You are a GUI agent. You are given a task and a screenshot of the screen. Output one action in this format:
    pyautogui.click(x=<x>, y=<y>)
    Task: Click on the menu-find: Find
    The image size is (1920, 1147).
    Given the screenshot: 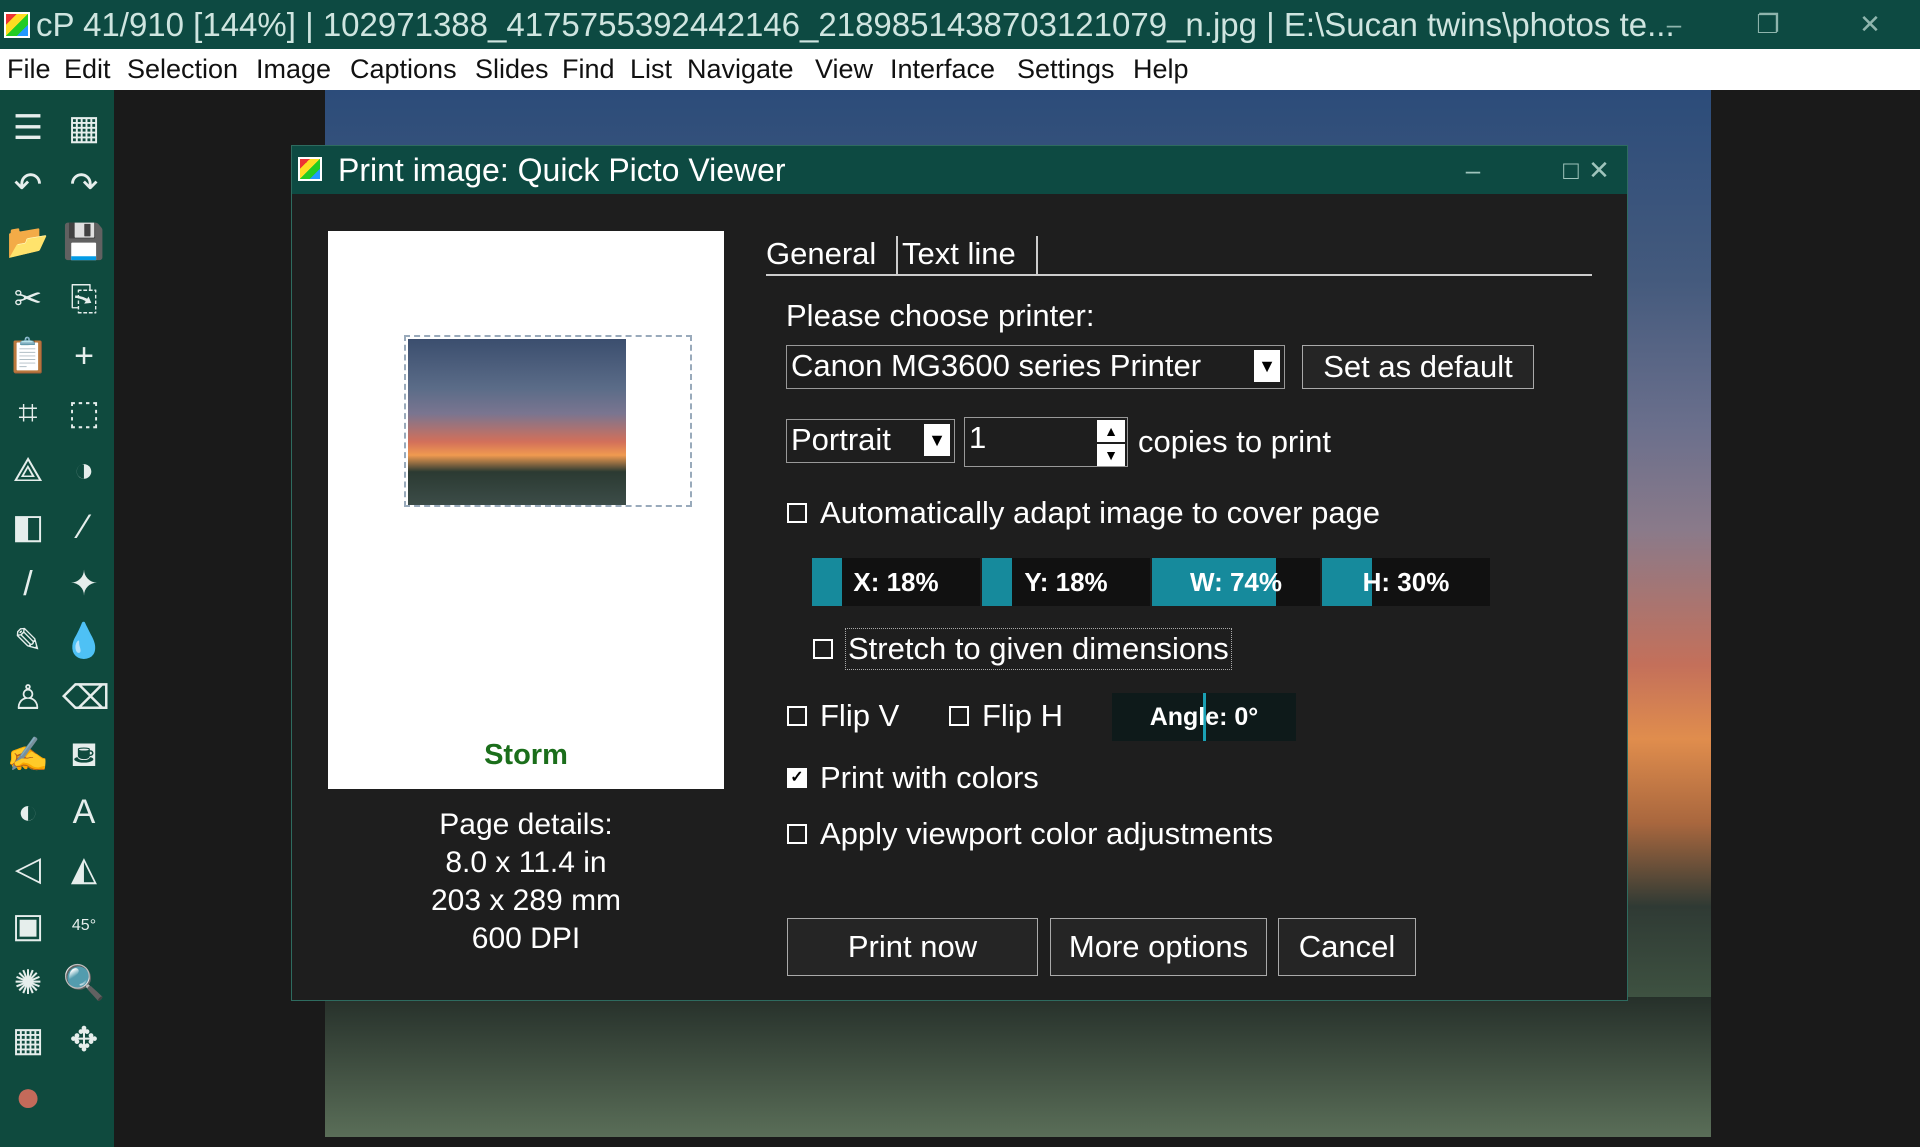 What is the action you would take?
    pyautogui.click(x=588, y=69)
    